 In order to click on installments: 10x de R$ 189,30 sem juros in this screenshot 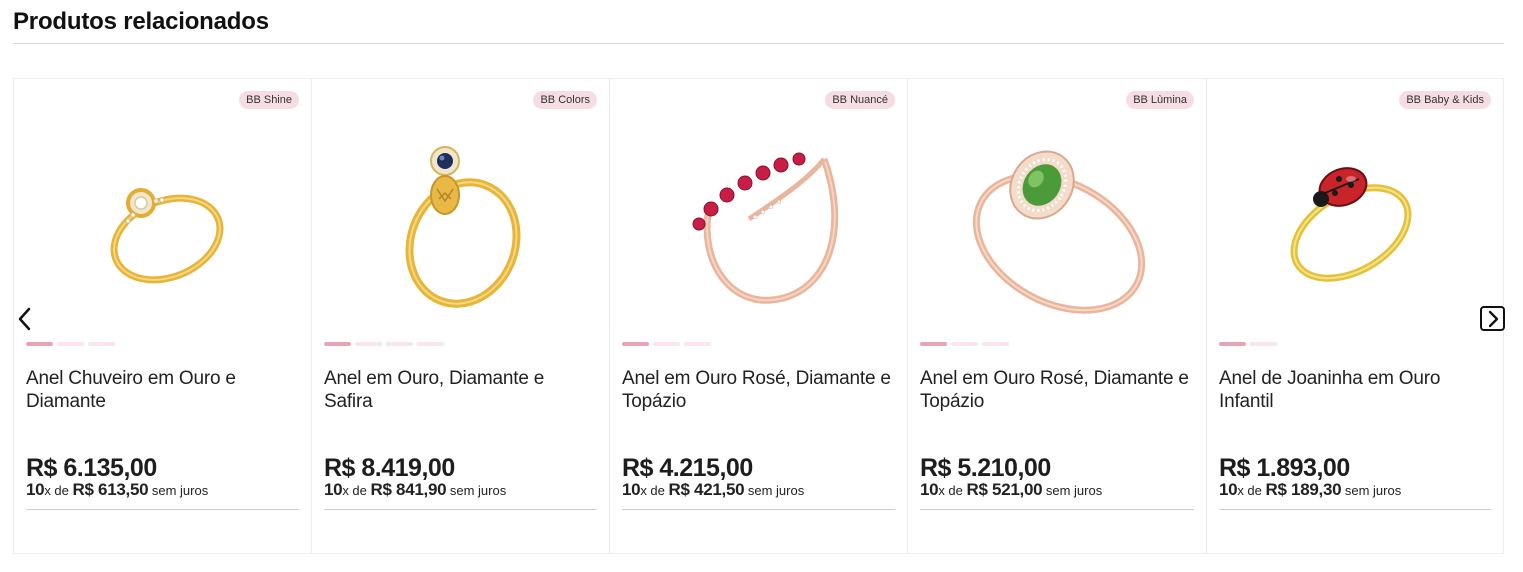, I will do `click(1310, 490)`.